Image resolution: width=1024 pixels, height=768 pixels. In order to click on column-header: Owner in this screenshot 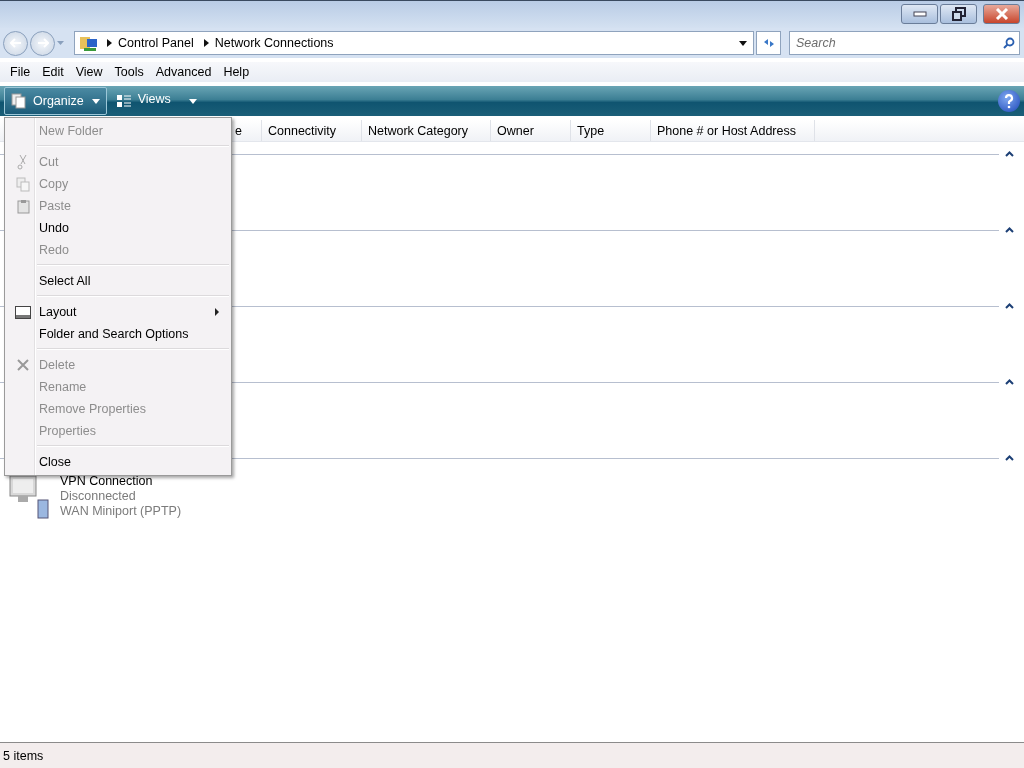, I will do `click(531, 130)`.